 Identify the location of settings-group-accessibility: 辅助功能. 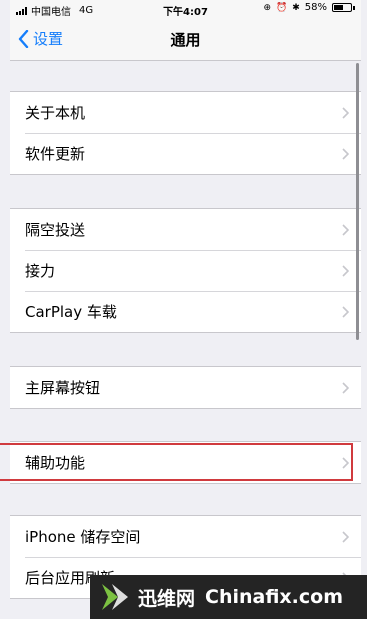
(185, 462).